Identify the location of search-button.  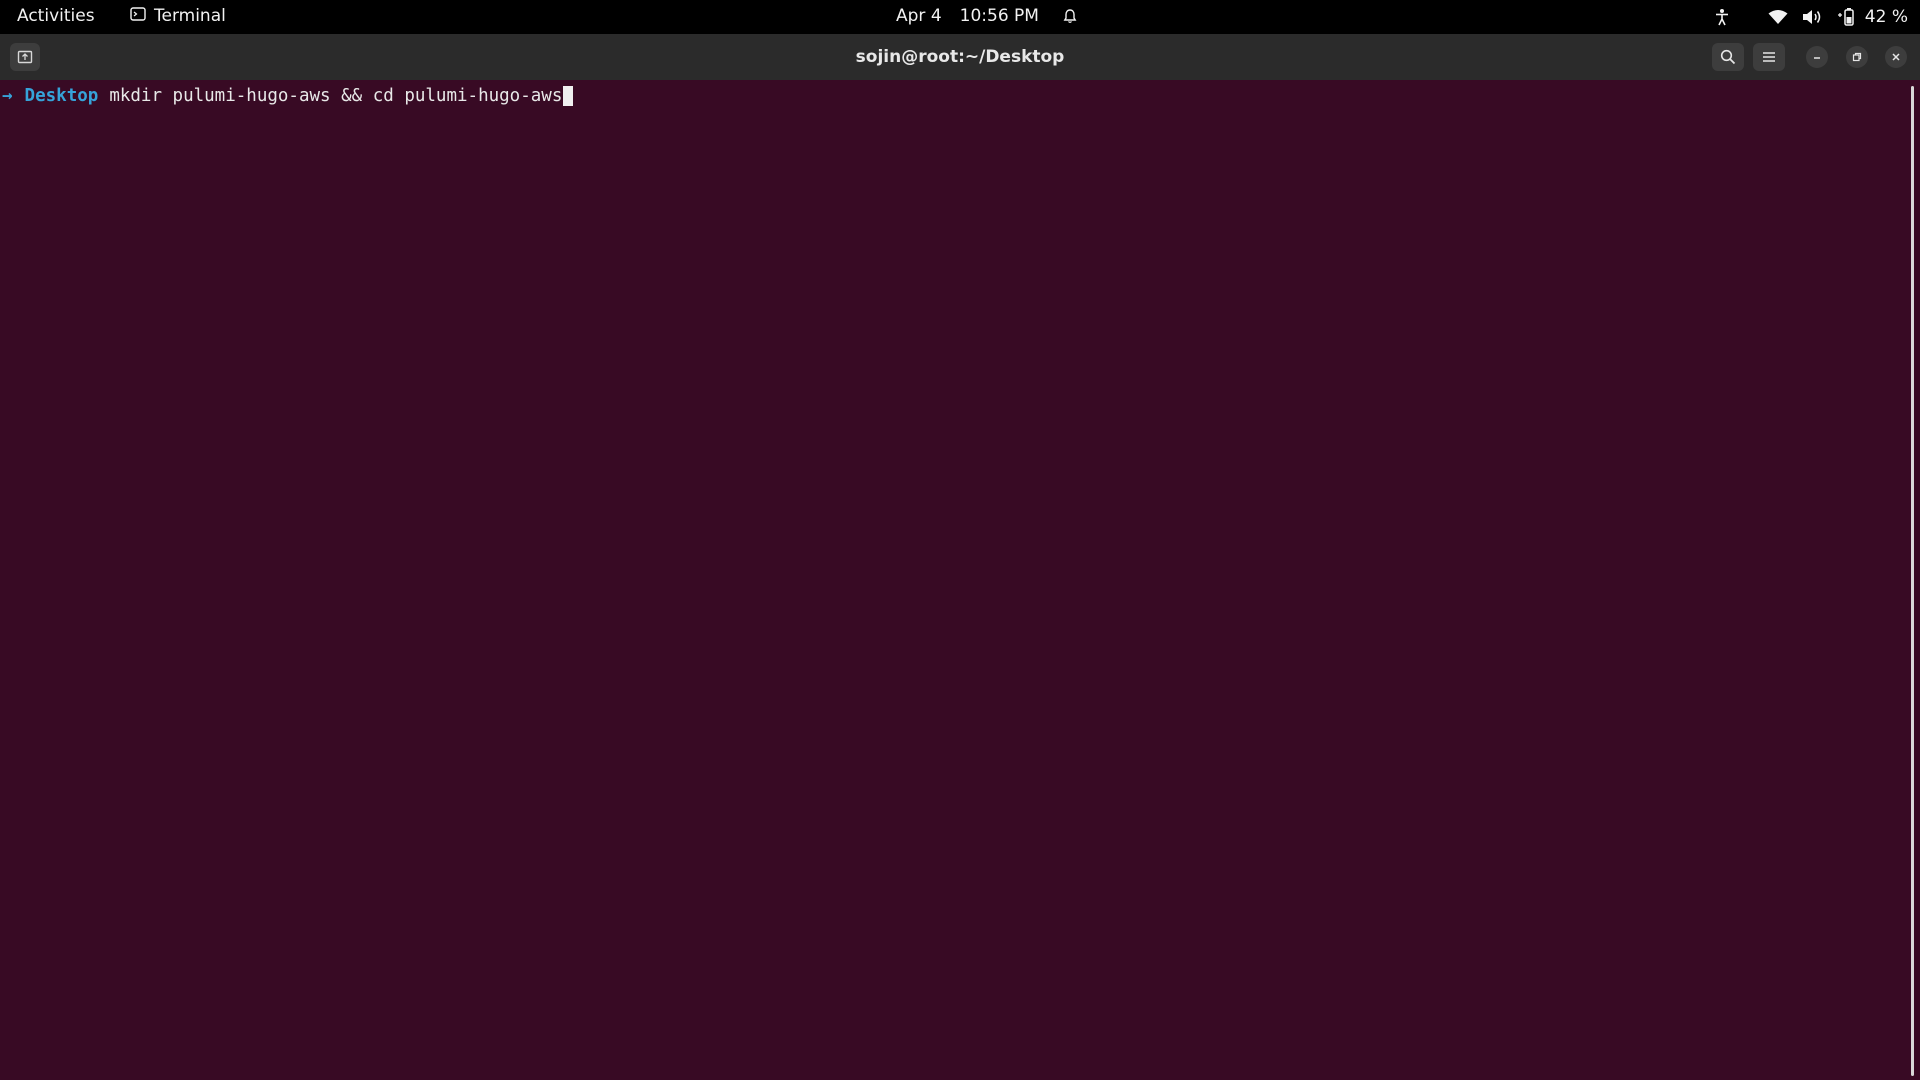
(1728, 57).